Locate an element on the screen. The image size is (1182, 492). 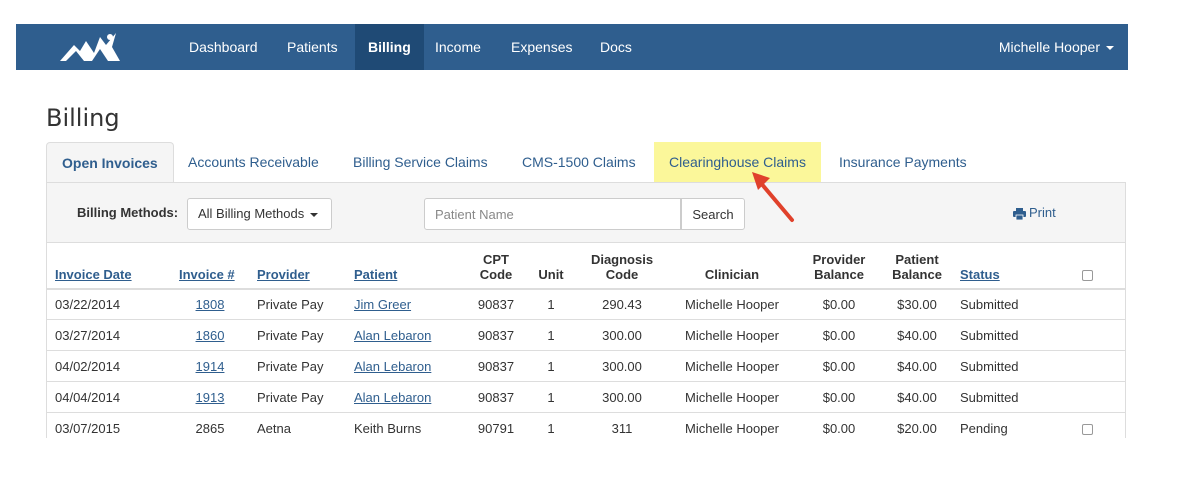
tab-insurance-payments: Insurance Payments is located at coordinates (903, 162).